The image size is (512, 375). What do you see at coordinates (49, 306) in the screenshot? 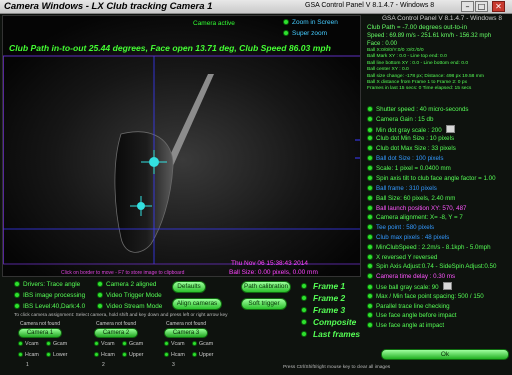
I see `ibs-level-option: IBS Level:40,Dark:4.0` at bounding box center [49, 306].